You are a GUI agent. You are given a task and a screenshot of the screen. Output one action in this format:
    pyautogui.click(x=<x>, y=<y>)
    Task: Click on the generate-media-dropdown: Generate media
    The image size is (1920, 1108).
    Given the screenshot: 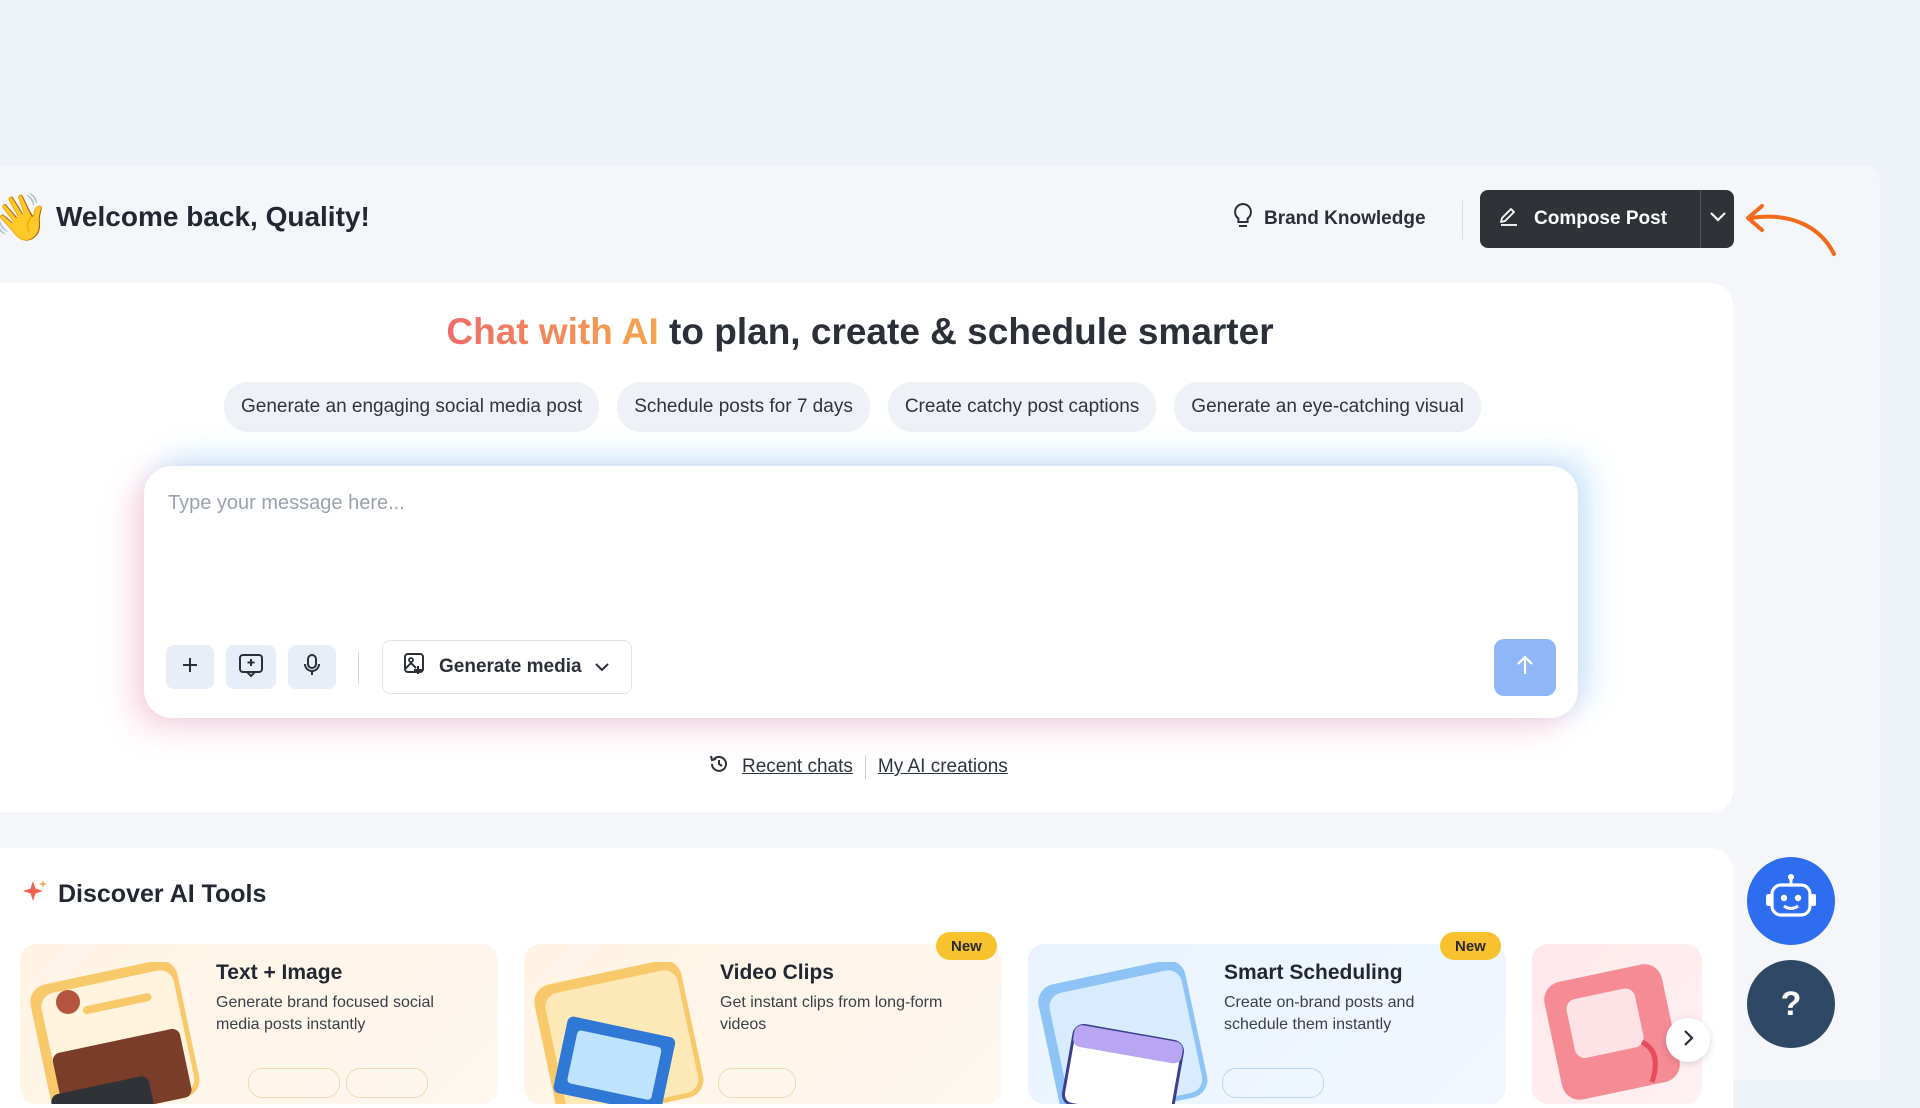 What is the action you would take?
    pyautogui.click(x=507, y=667)
    